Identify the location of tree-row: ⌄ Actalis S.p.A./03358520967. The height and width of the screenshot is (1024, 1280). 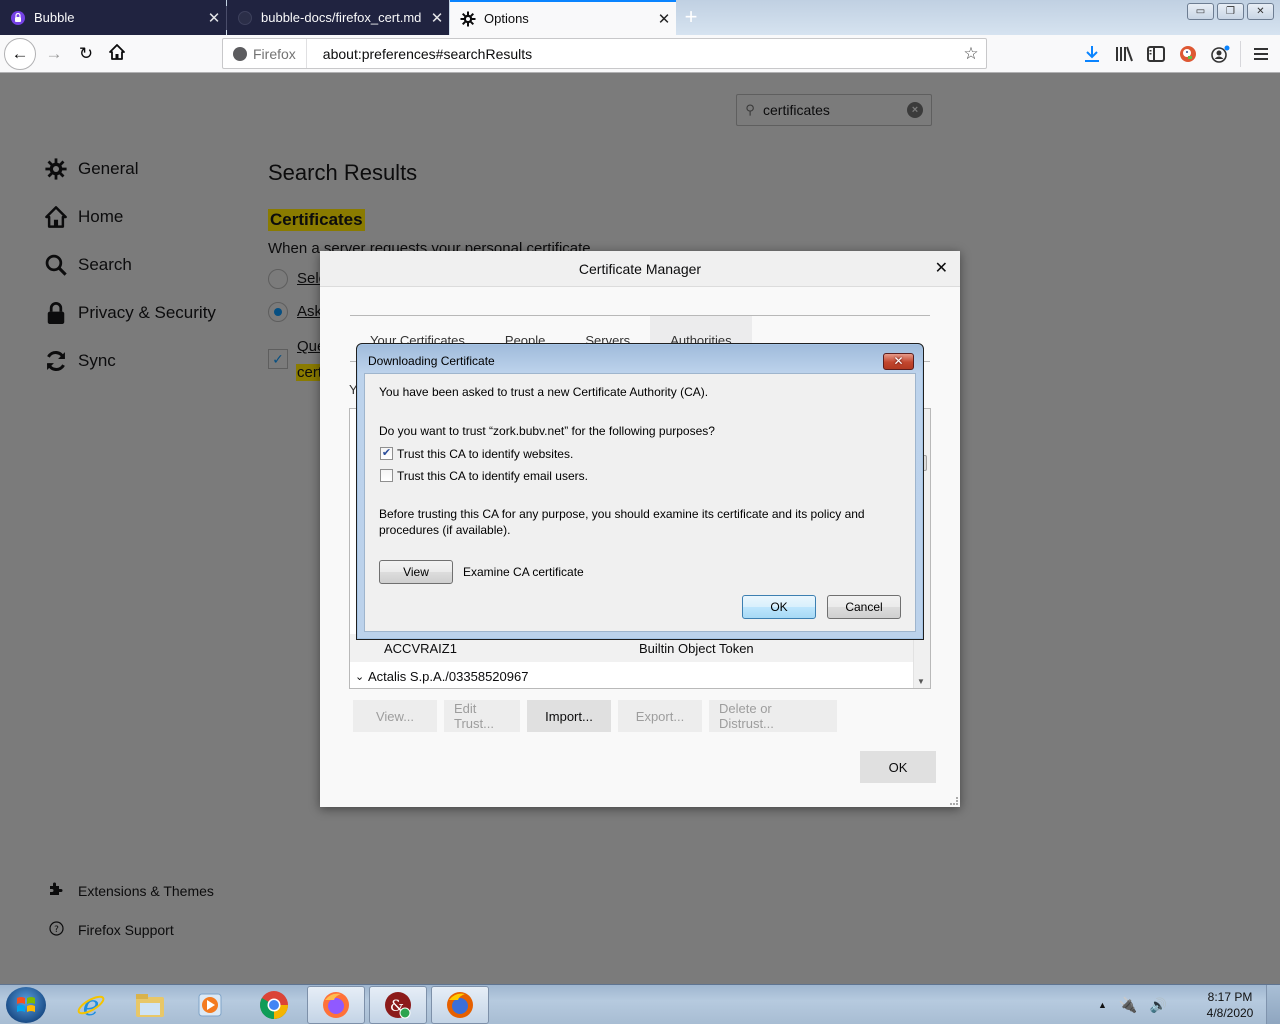
(632, 676).